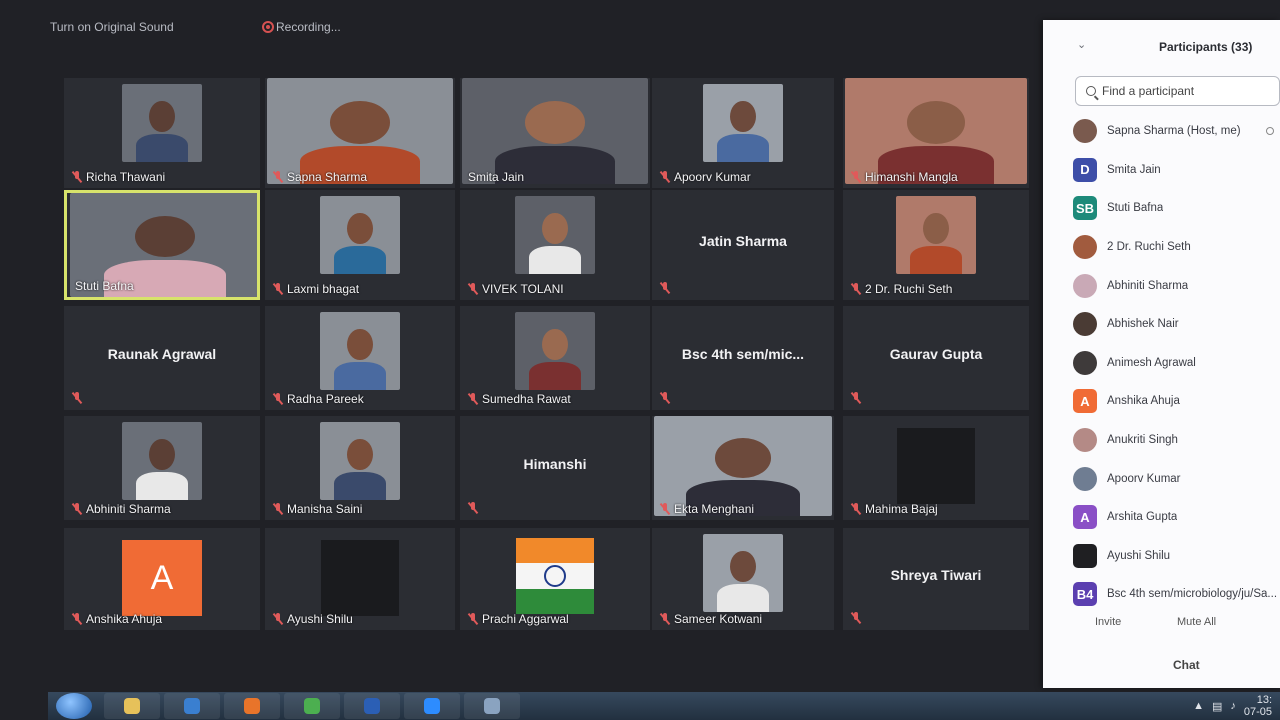 The image size is (1280, 720). What do you see at coordinates (525, 619) in the screenshot?
I see `participant-name: Prachi Aggarwal` at bounding box center [525, 619].